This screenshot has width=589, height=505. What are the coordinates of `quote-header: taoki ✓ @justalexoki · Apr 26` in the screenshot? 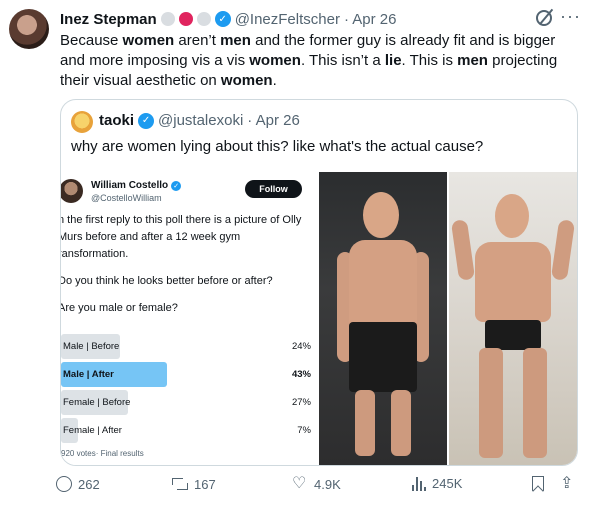 It's located at (199, 120).